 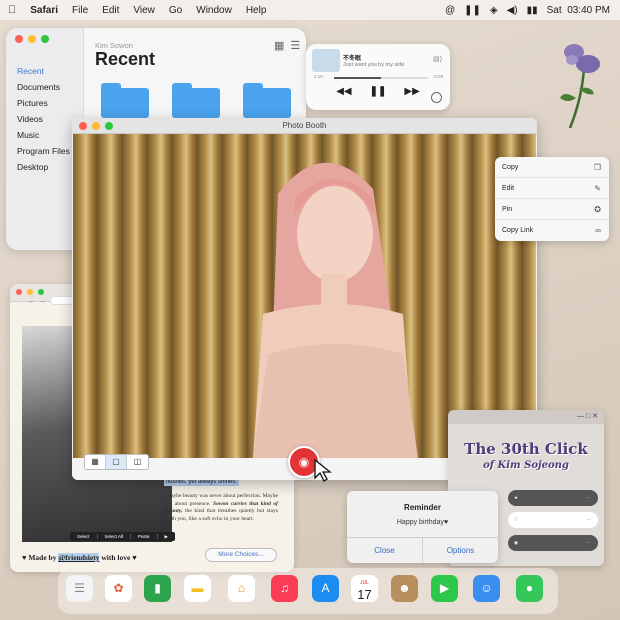 What do you see at coordinates (110, 10) in the screenshot?
I see `menu-edit: Edit` at bounding box center [110, 10].